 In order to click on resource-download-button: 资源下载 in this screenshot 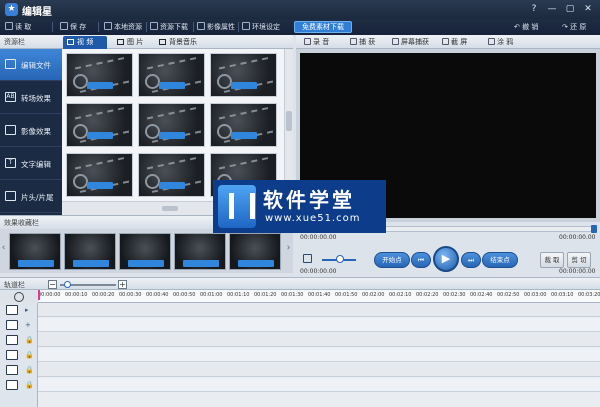, I will do `click(169, 27)`.